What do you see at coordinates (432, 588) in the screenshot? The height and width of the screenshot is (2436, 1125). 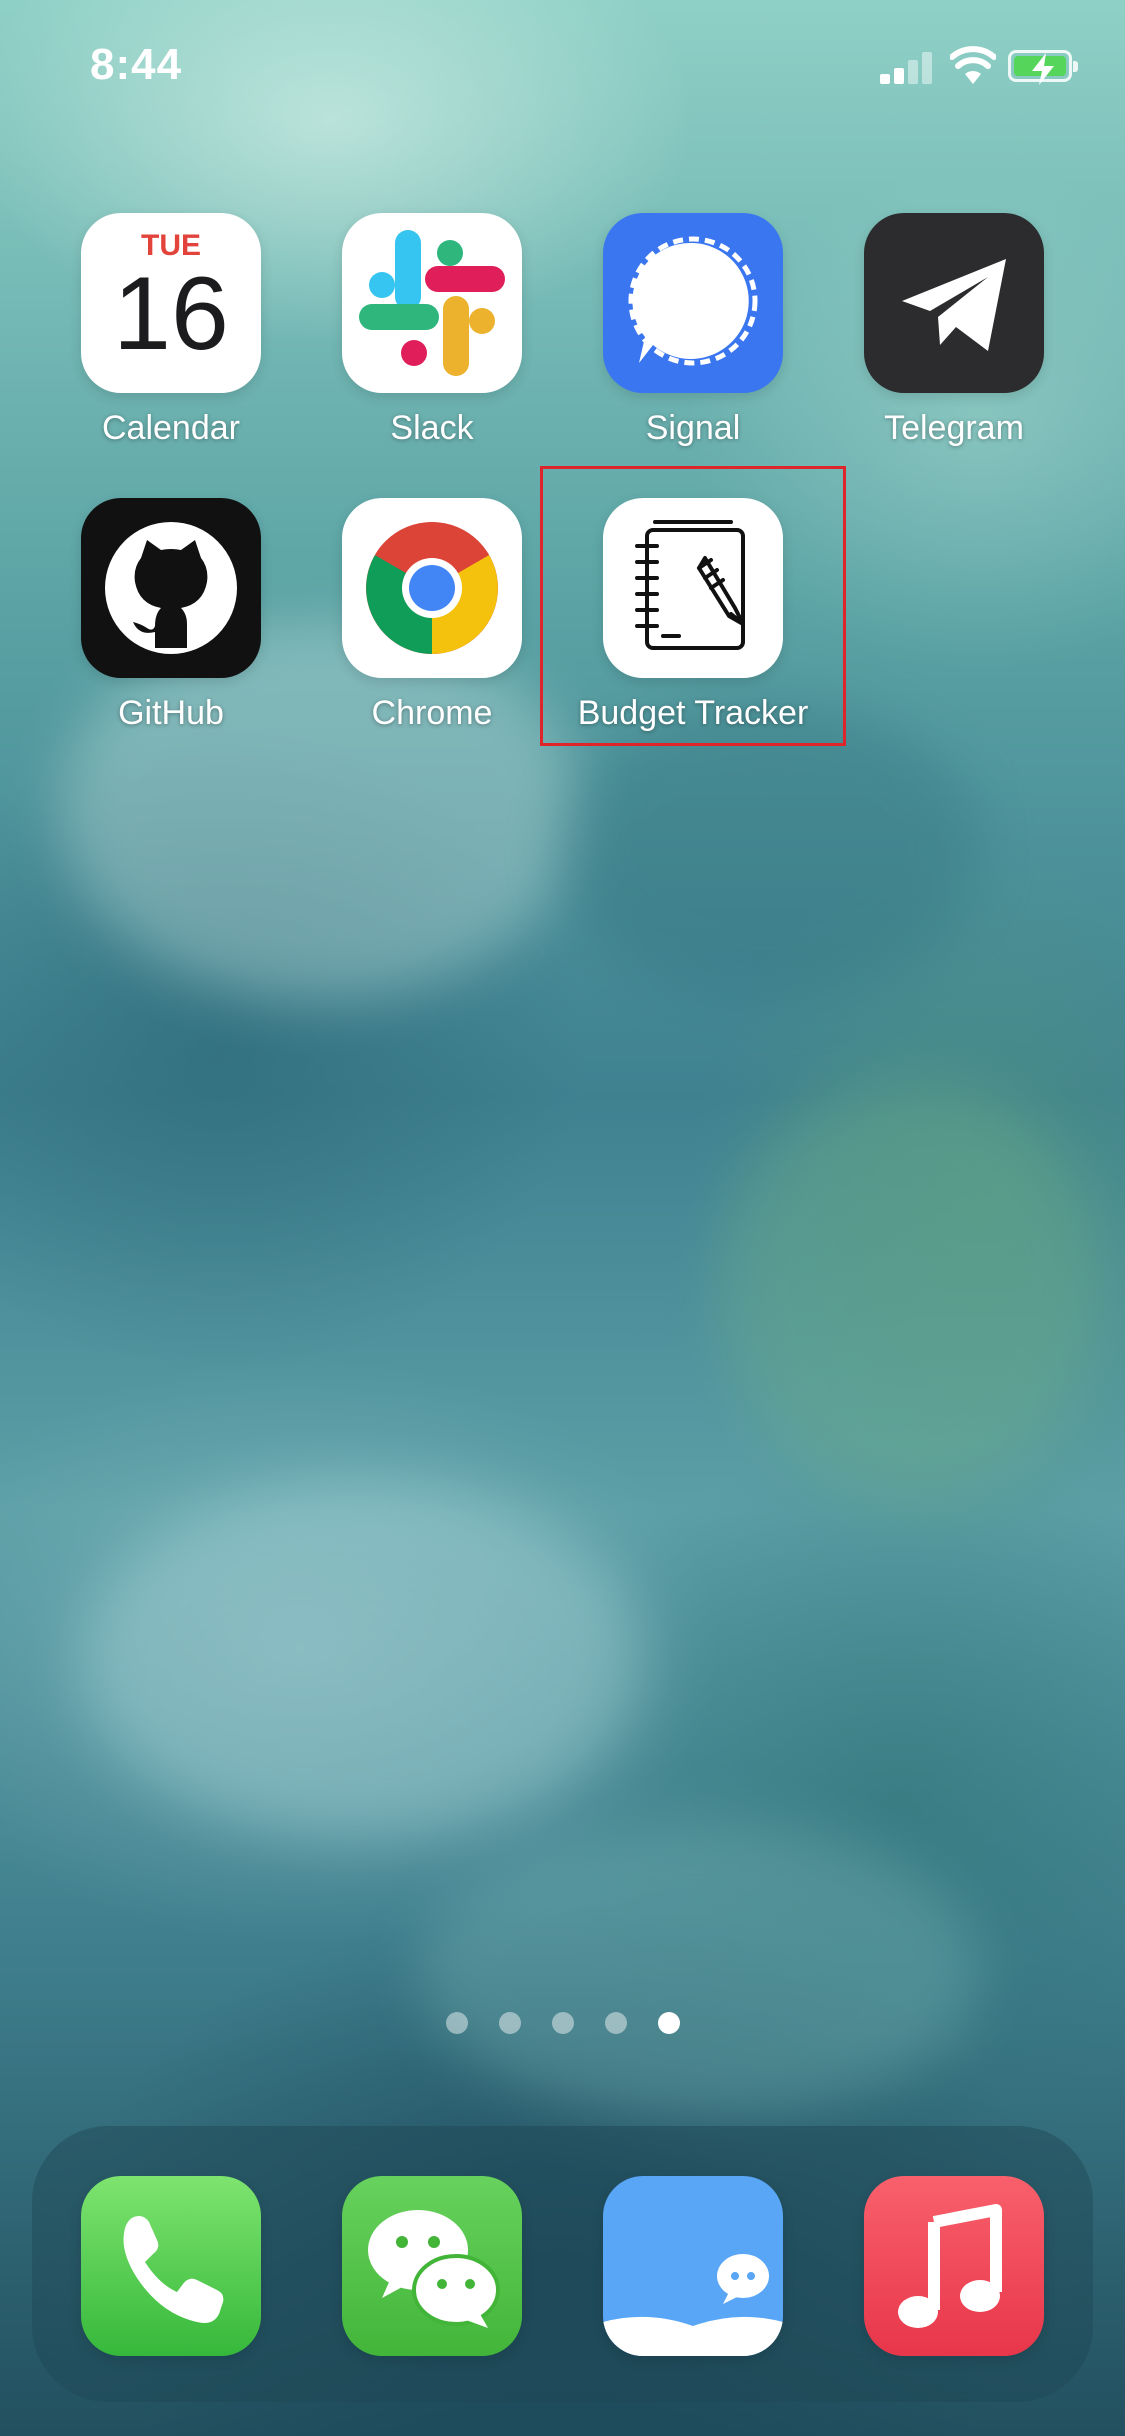 I see `chrome-icon` at bounding box center [432, 588].